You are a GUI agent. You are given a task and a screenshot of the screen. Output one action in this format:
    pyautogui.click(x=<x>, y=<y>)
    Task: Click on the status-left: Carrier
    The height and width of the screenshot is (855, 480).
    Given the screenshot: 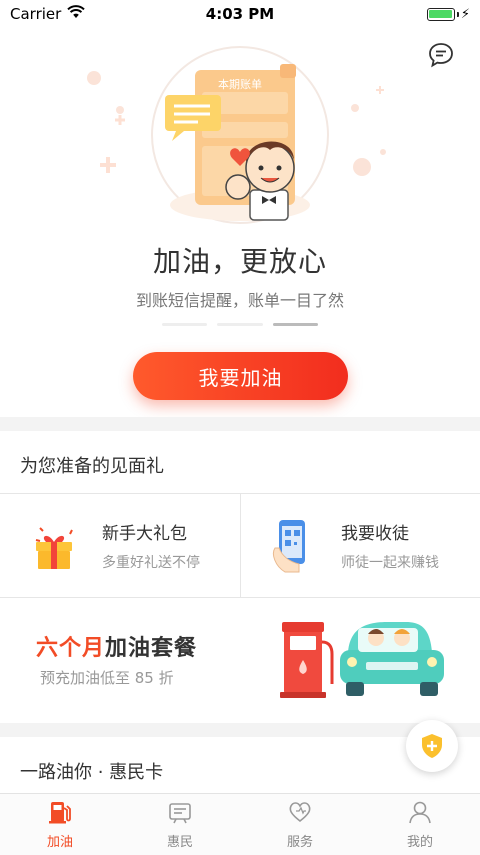 What is the action you would take?
    pyautogui.click(x=48, y=14)
    